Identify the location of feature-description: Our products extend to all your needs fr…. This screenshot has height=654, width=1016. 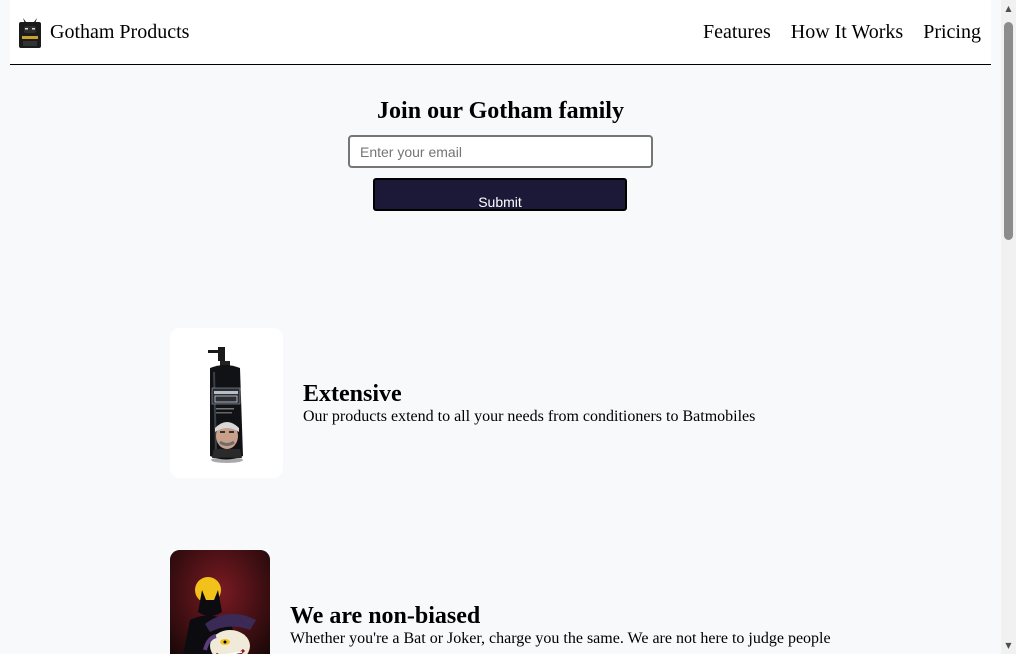
(529, 416).